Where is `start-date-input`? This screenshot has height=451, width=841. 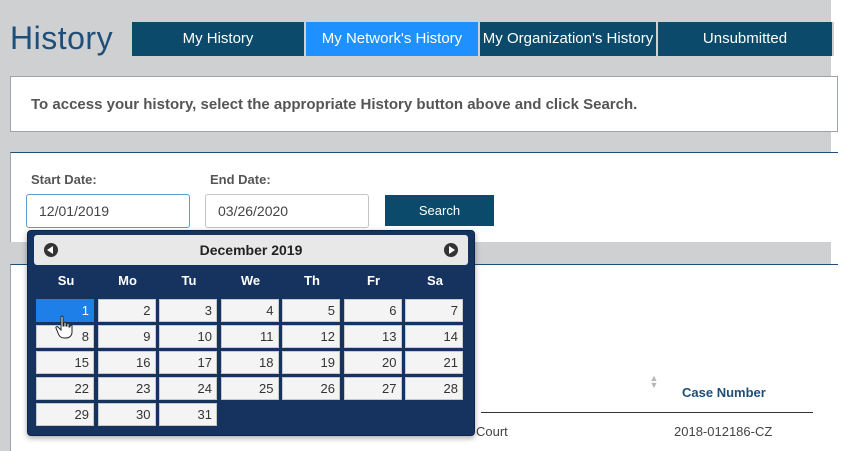 start-date-input is located at coordinates (108, 211).